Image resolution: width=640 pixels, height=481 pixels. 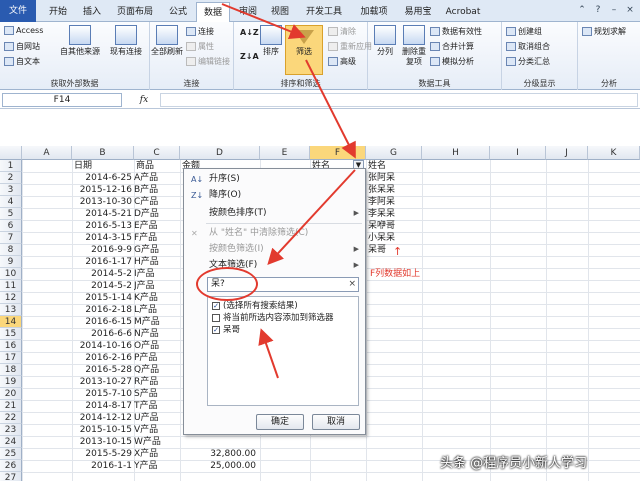 I want to click on menu-clear-filter: ✕ 从 "姓名" 中清除筛选(C), so click(x=275, y=233).